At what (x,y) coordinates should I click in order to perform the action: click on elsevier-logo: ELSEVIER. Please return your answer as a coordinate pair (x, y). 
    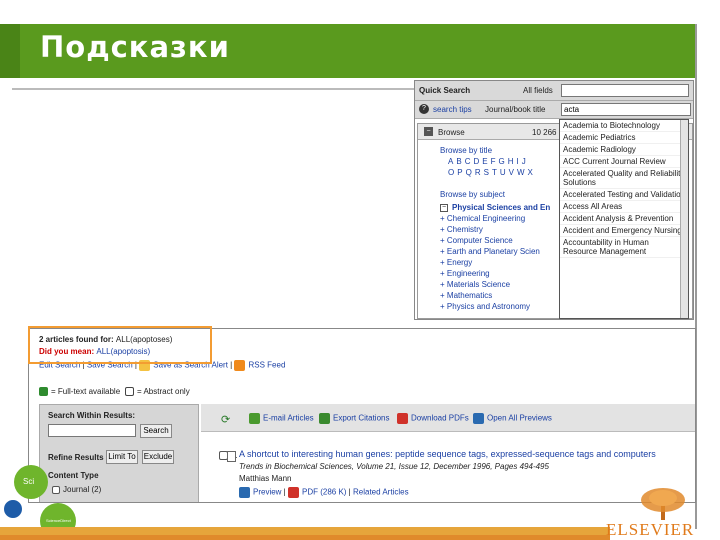
    Looking at the image, I should click on (650, 529).